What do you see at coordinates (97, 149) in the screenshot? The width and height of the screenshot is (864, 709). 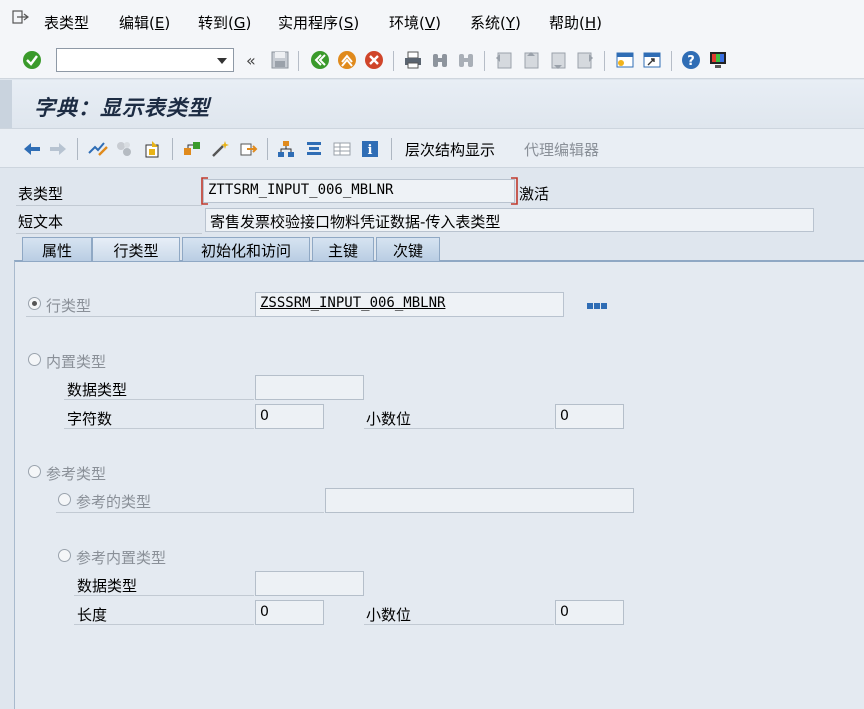 I see `display-change-icon` at bounding box center [97, 149].